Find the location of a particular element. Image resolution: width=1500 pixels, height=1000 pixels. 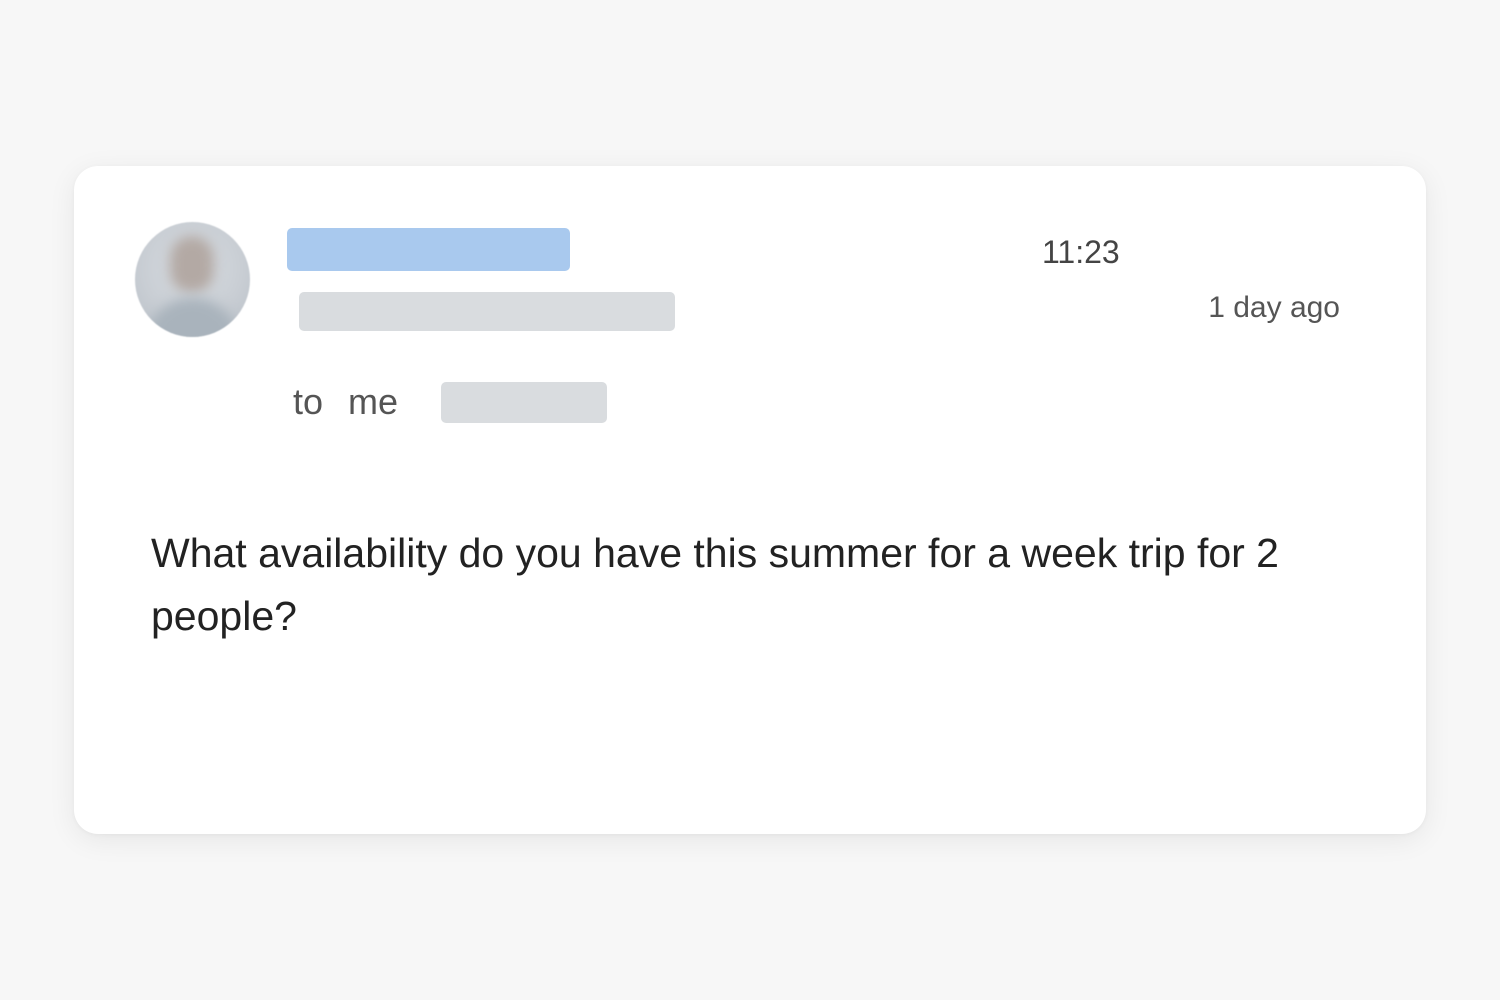

email-time: 11:23 is located at coordinates (1081, 252).